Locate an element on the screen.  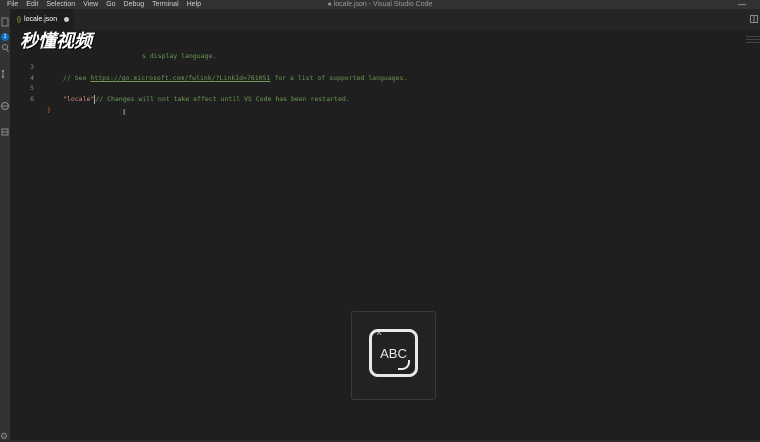
search-icon is located at coordinates (5, 49).